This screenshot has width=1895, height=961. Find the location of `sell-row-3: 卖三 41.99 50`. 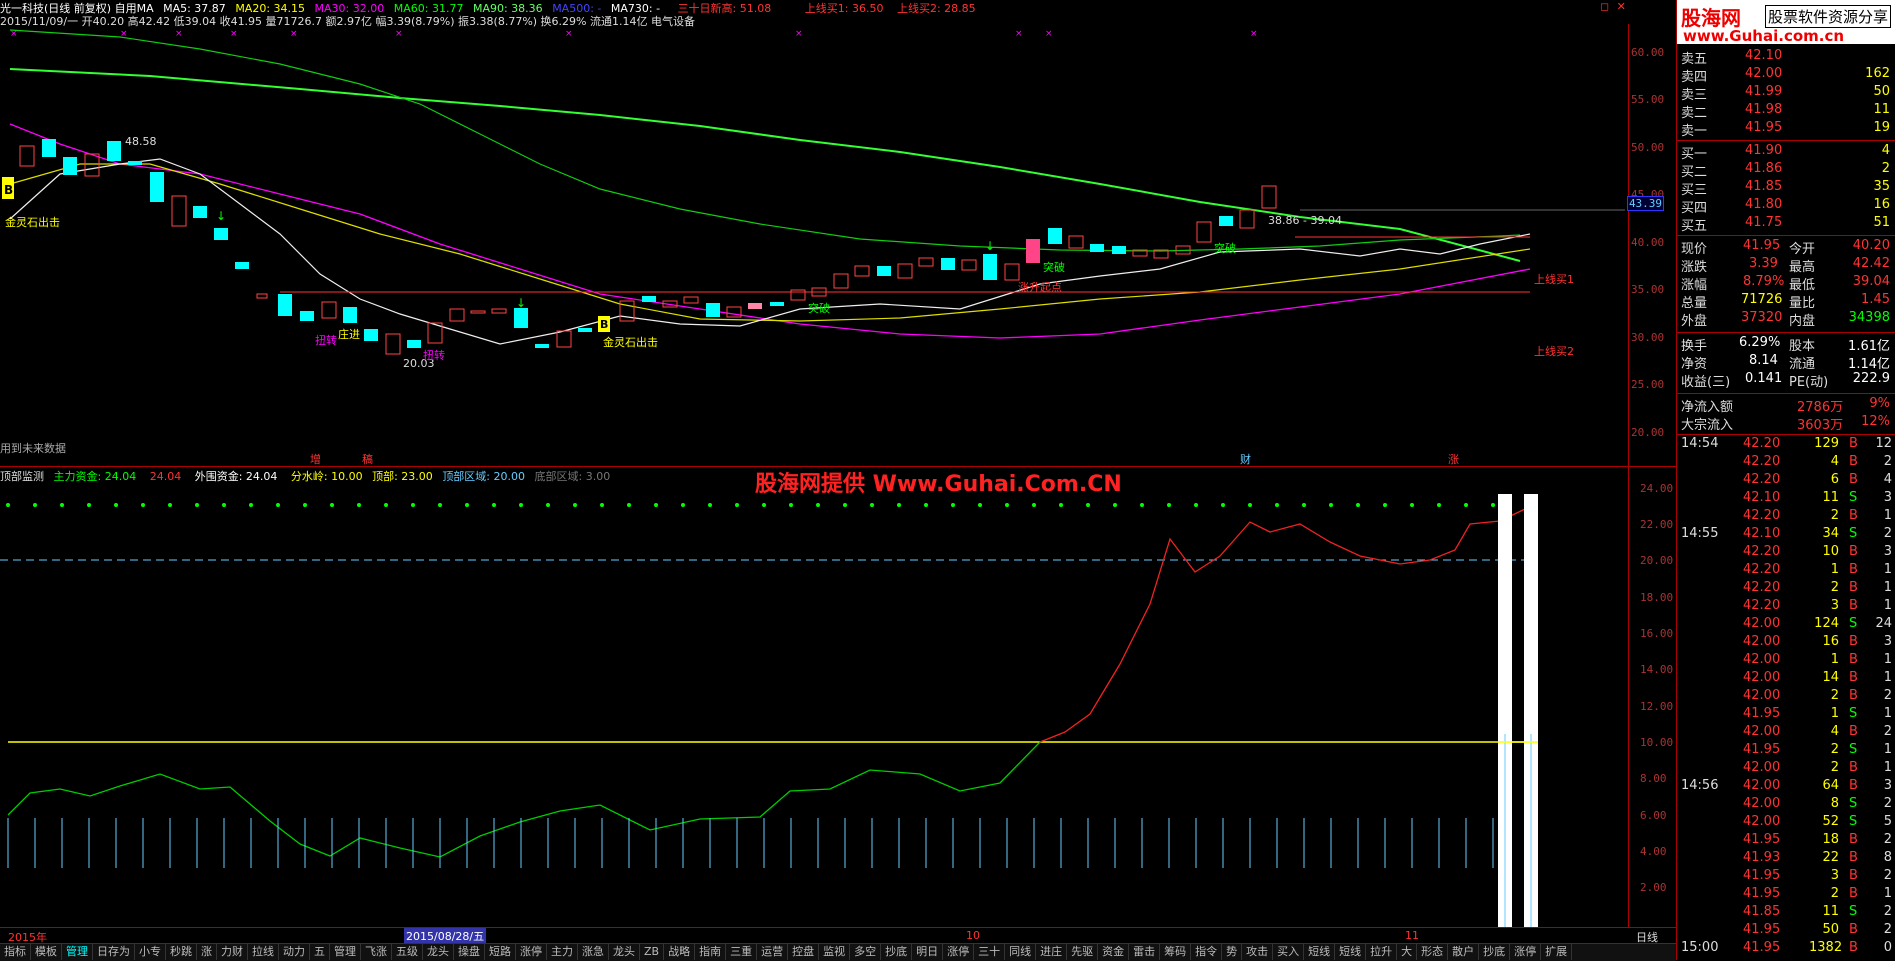

sell-row-3: 卖三 41.99 50 is located at coordinates (1786, 93).